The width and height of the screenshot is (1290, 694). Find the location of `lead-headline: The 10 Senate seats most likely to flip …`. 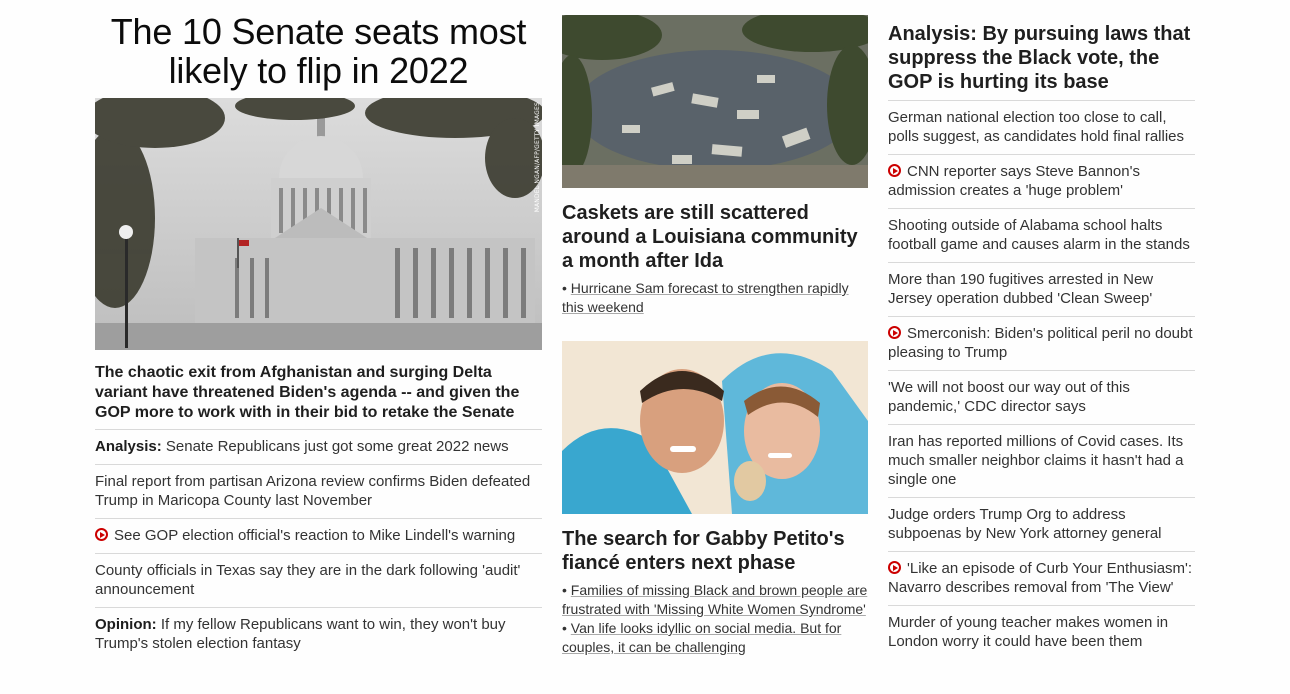

lead-headline: The 10 Senate seats most likely to flip … is located at coordinates (318, 51).